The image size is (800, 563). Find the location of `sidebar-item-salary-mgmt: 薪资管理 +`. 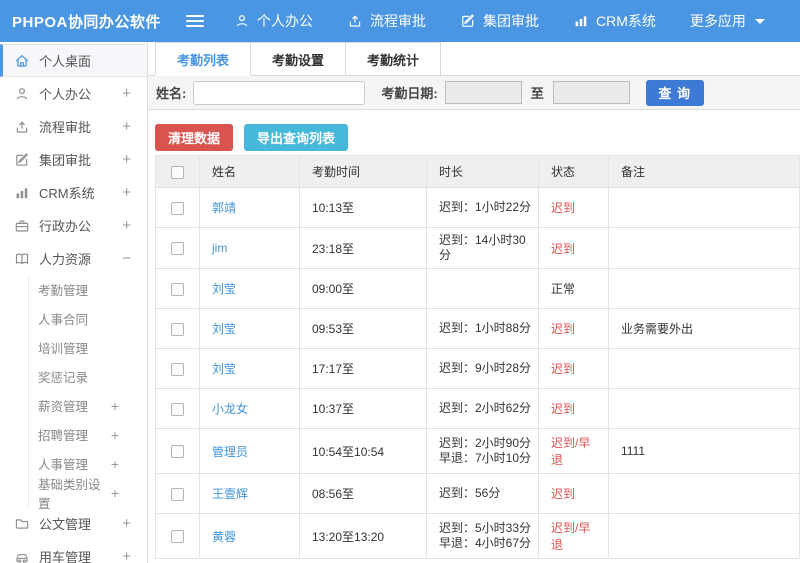

sidebar-item-salary-mgmt: 薪资管理 + is located at coordinates (73, 405).